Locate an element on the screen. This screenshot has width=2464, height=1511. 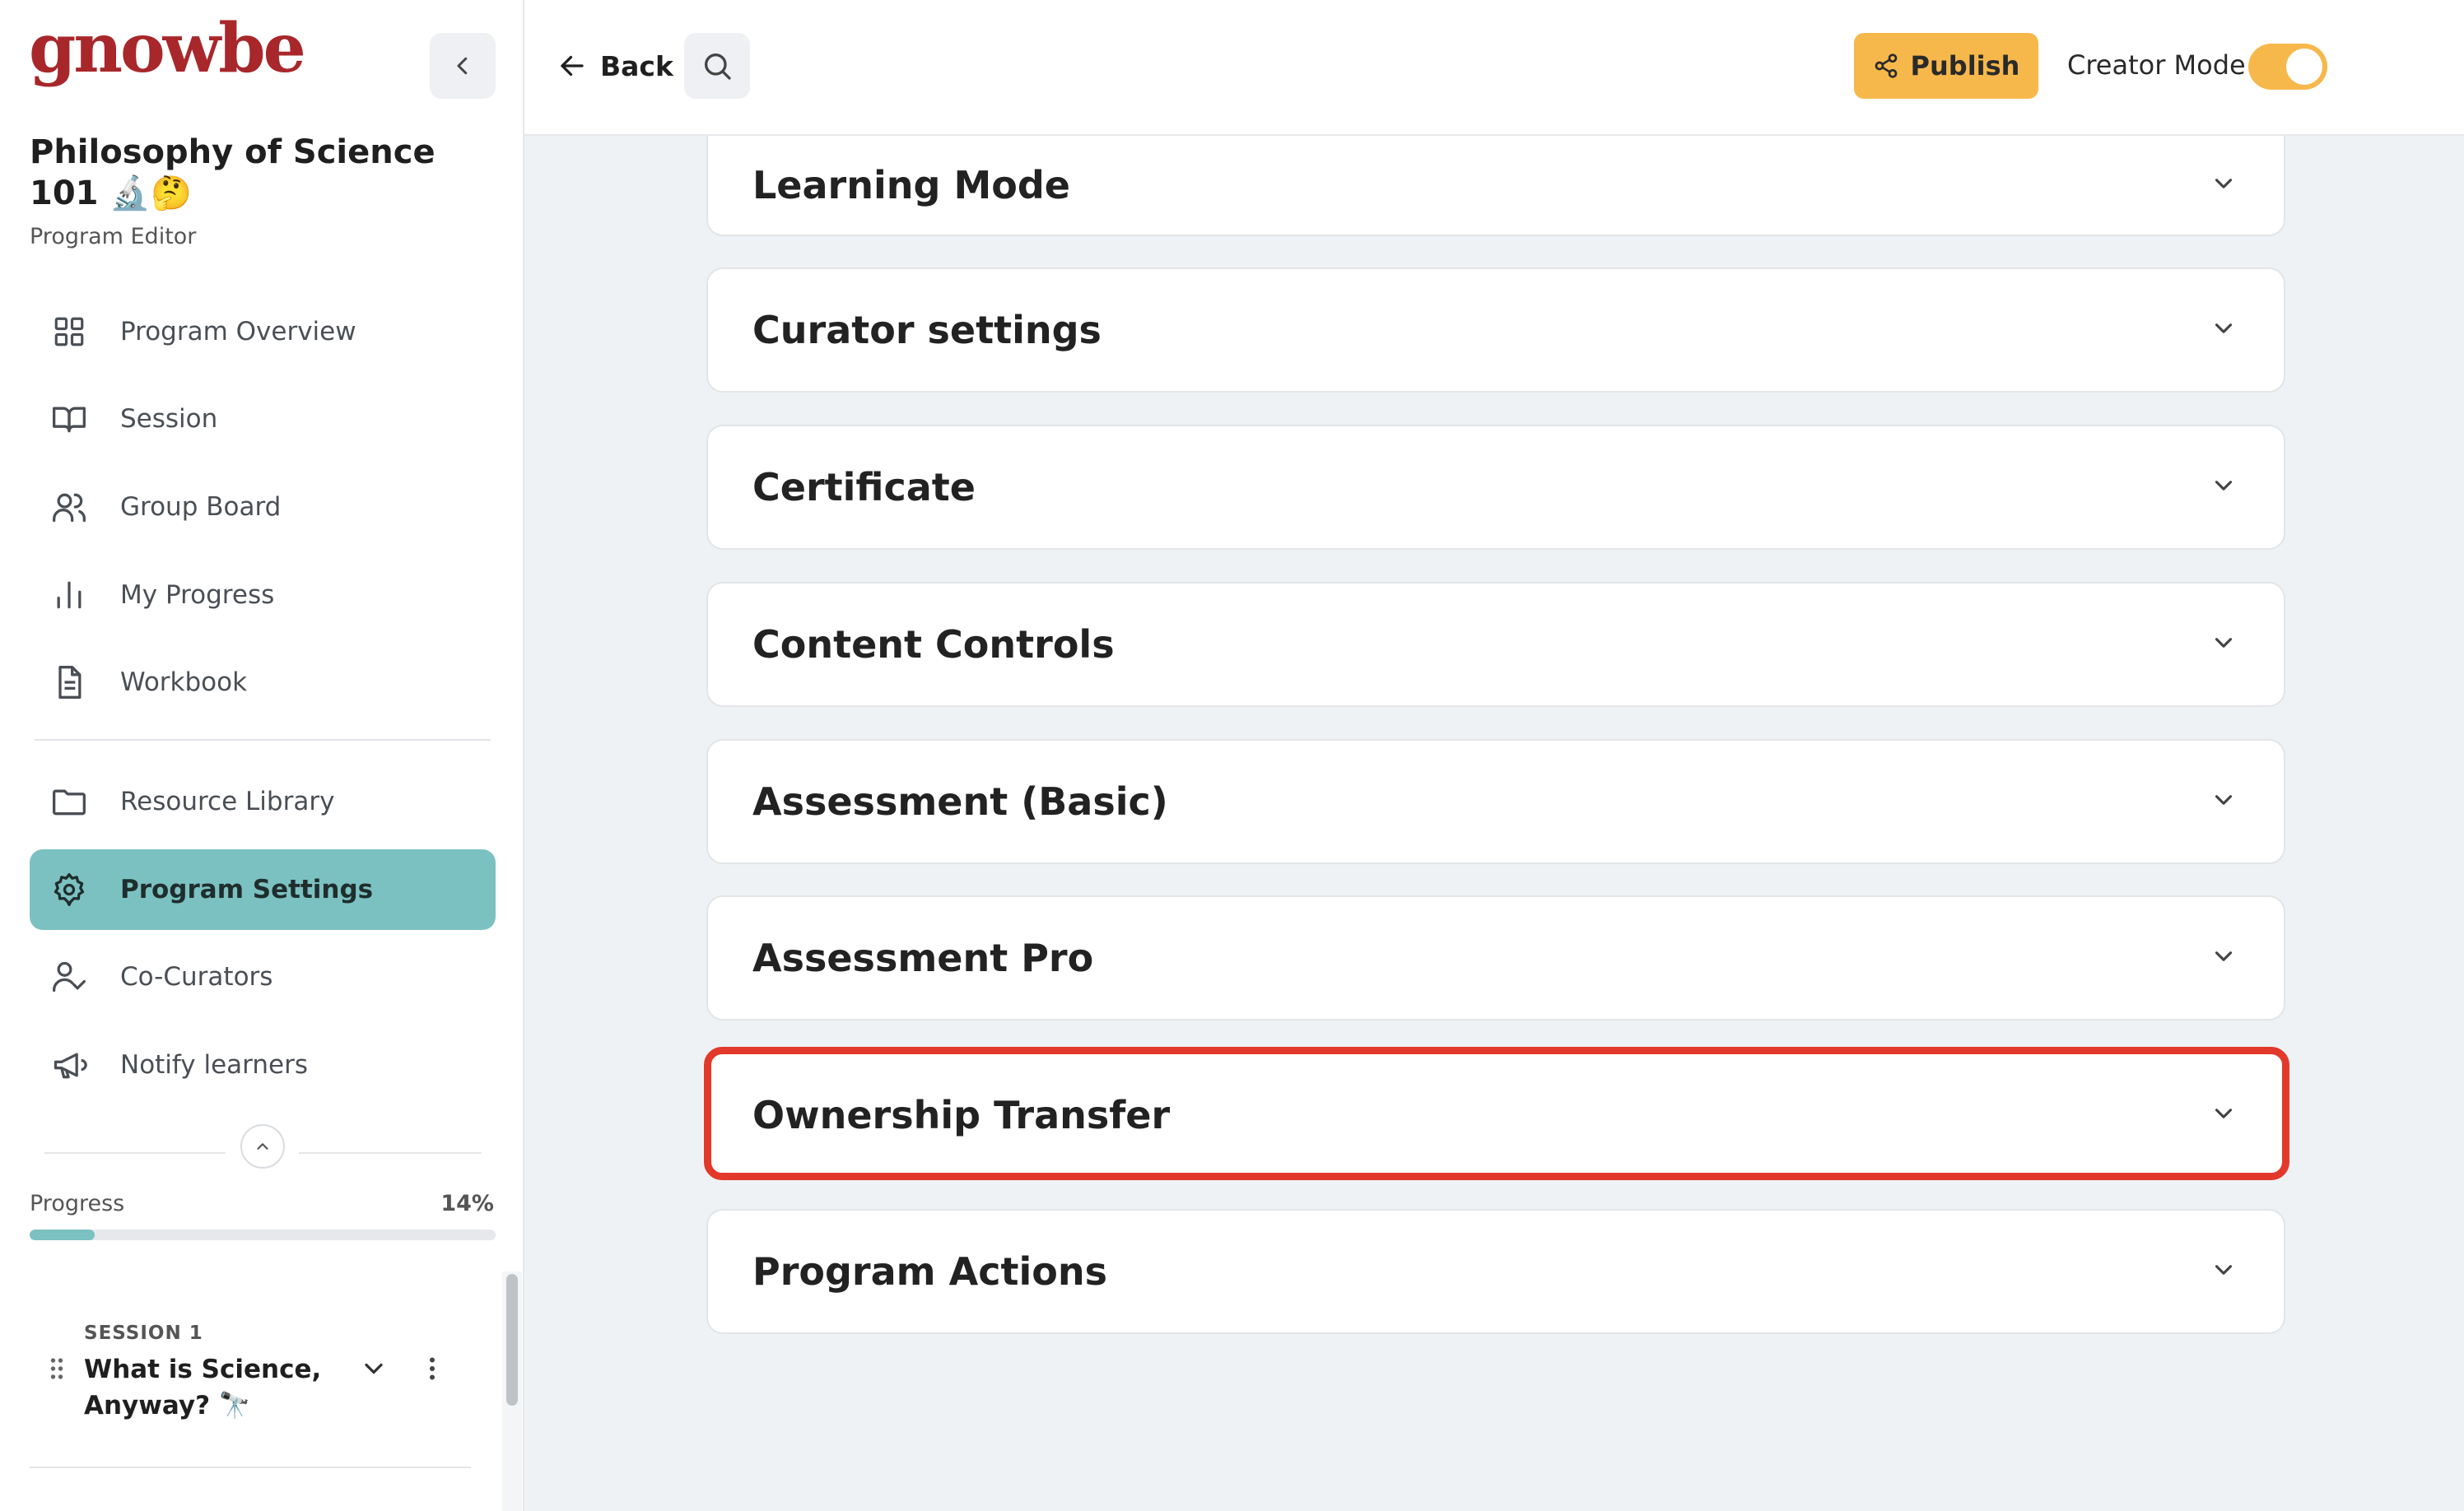
section-title: Content Controls is located at coordinates (933, 644).